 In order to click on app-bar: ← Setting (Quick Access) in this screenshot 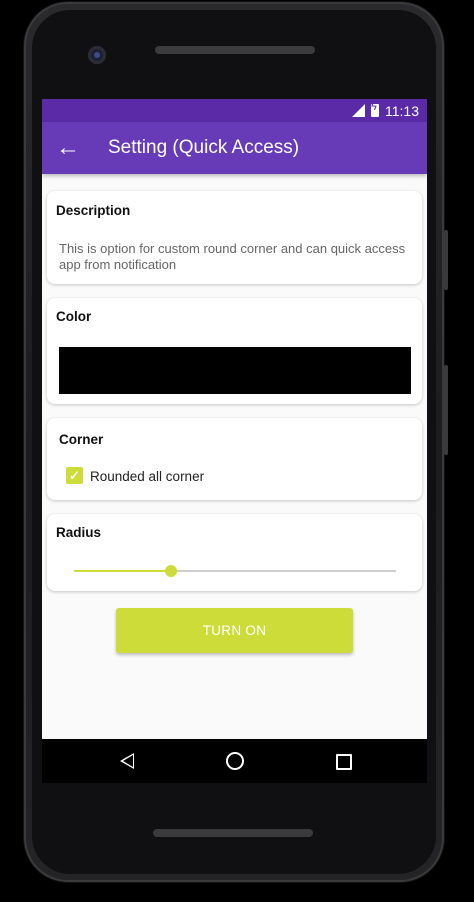, I will do `click(234, 148)`.